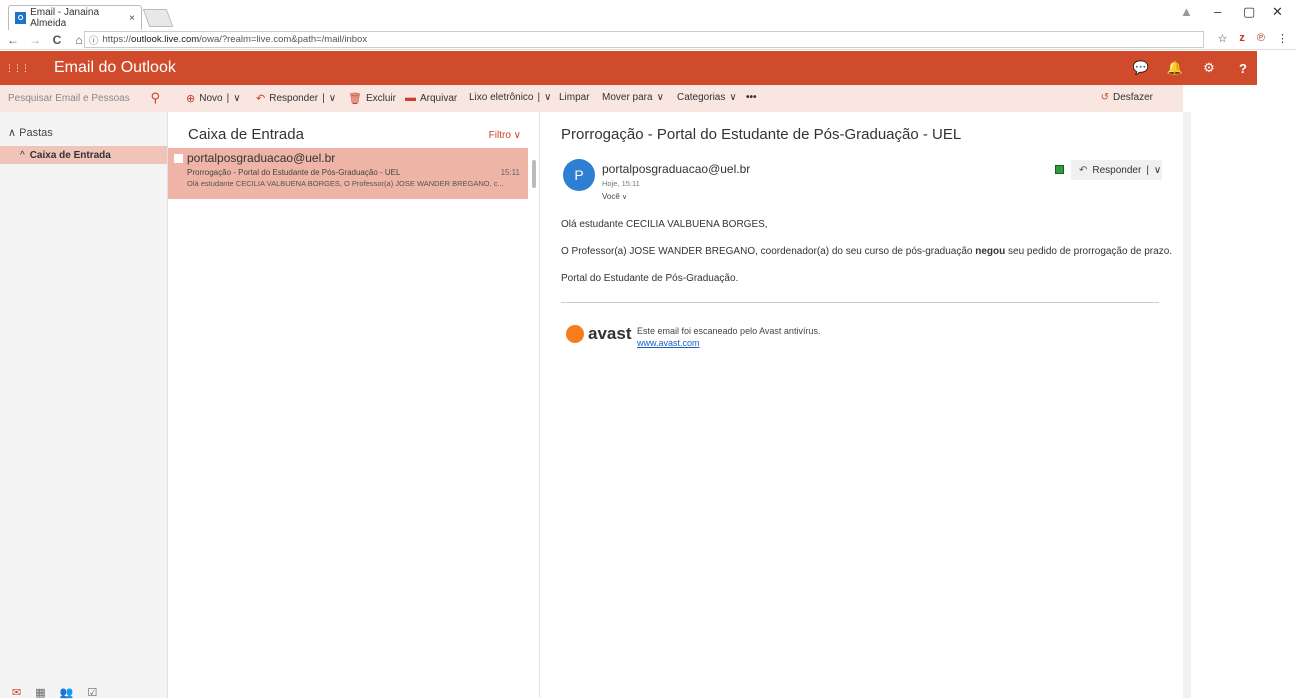  Describe the element at coordinates (1243, 68) in the screenshot. I see `help-icon: ?` at that location.